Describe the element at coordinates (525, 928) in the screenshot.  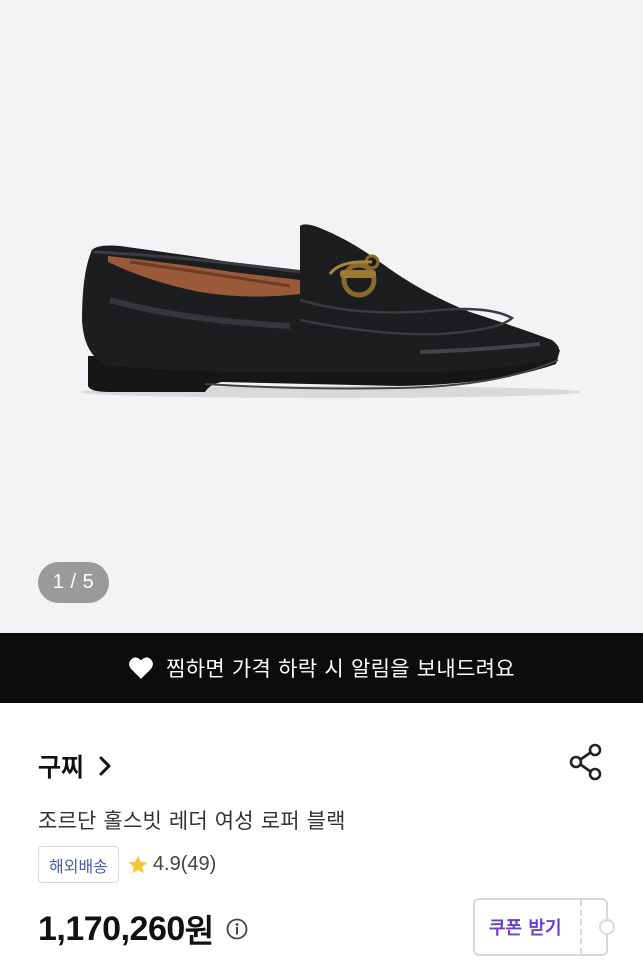
I see `coupon-button-label: 쿠폰 받기` at that location.